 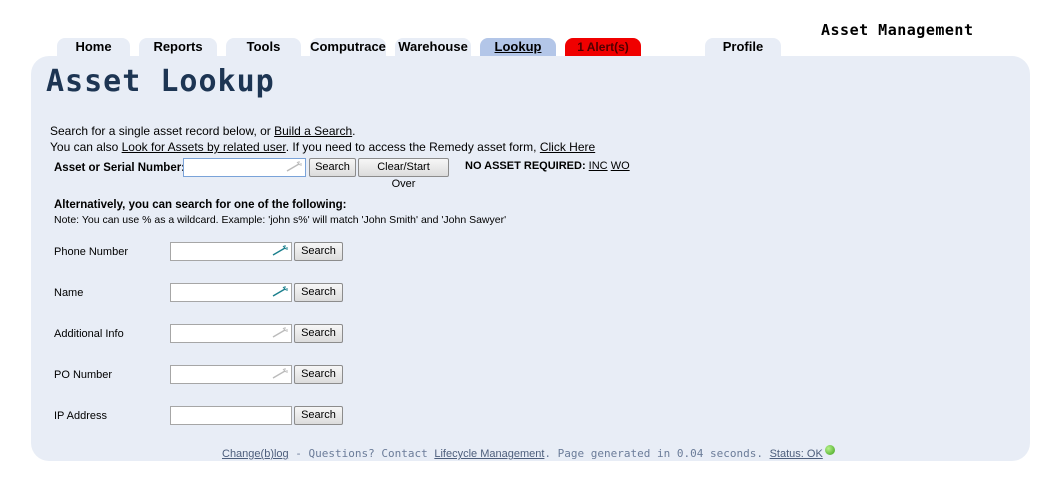 I want to click on status-link: Status: OK, so click(x=796, y=454).